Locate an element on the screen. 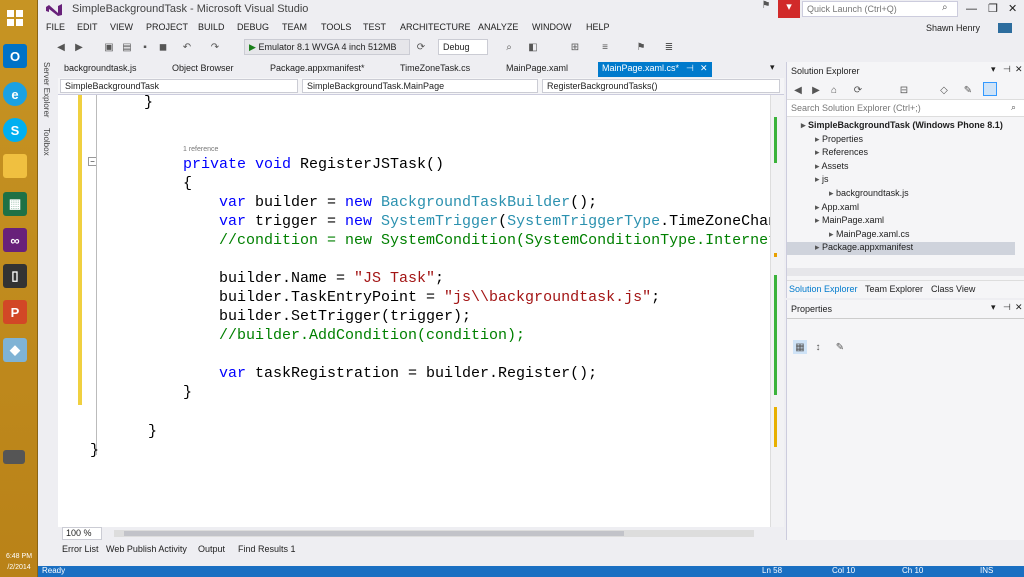  preview-toggle-icon is located at coordinates (990, 89).